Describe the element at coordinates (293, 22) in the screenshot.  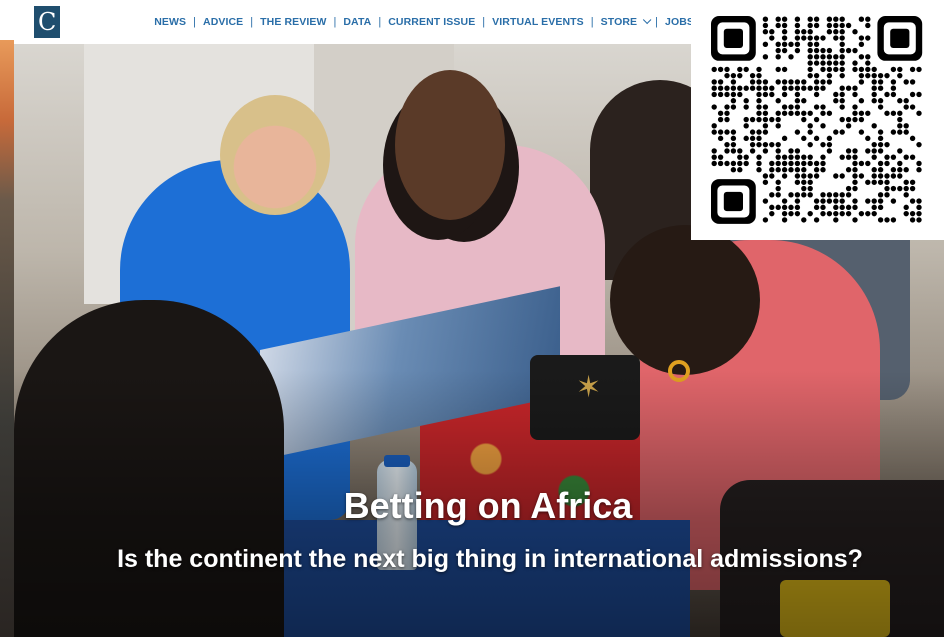
I see `nav-the-review: THE REVIEW` at that location.